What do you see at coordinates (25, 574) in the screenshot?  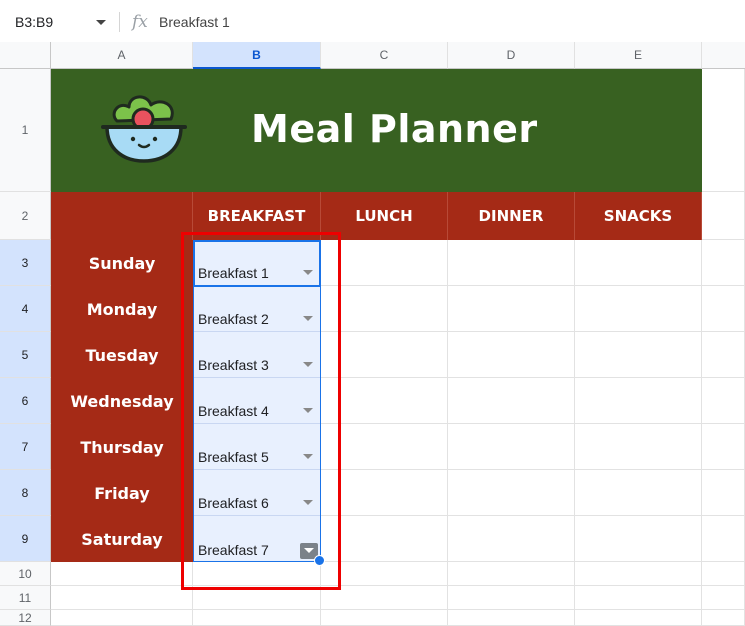 I see `row-header-10: 10` at bounding box center [25, 574].